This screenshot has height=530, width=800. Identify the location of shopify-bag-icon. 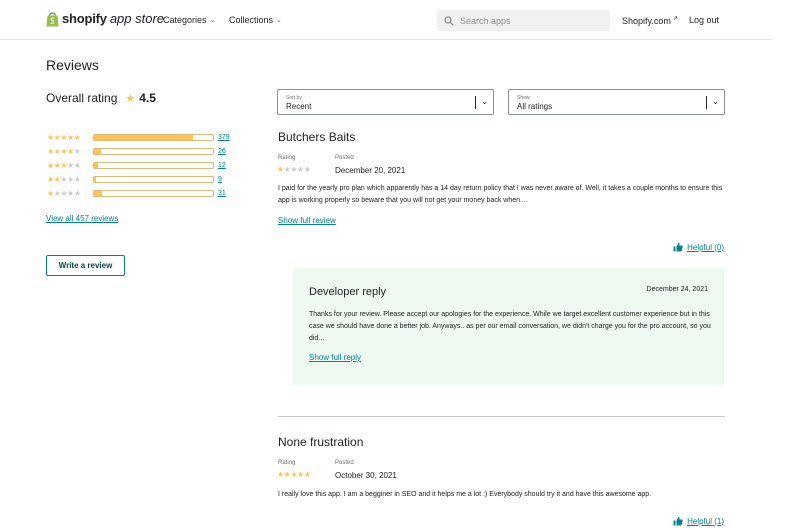
(52, 19).